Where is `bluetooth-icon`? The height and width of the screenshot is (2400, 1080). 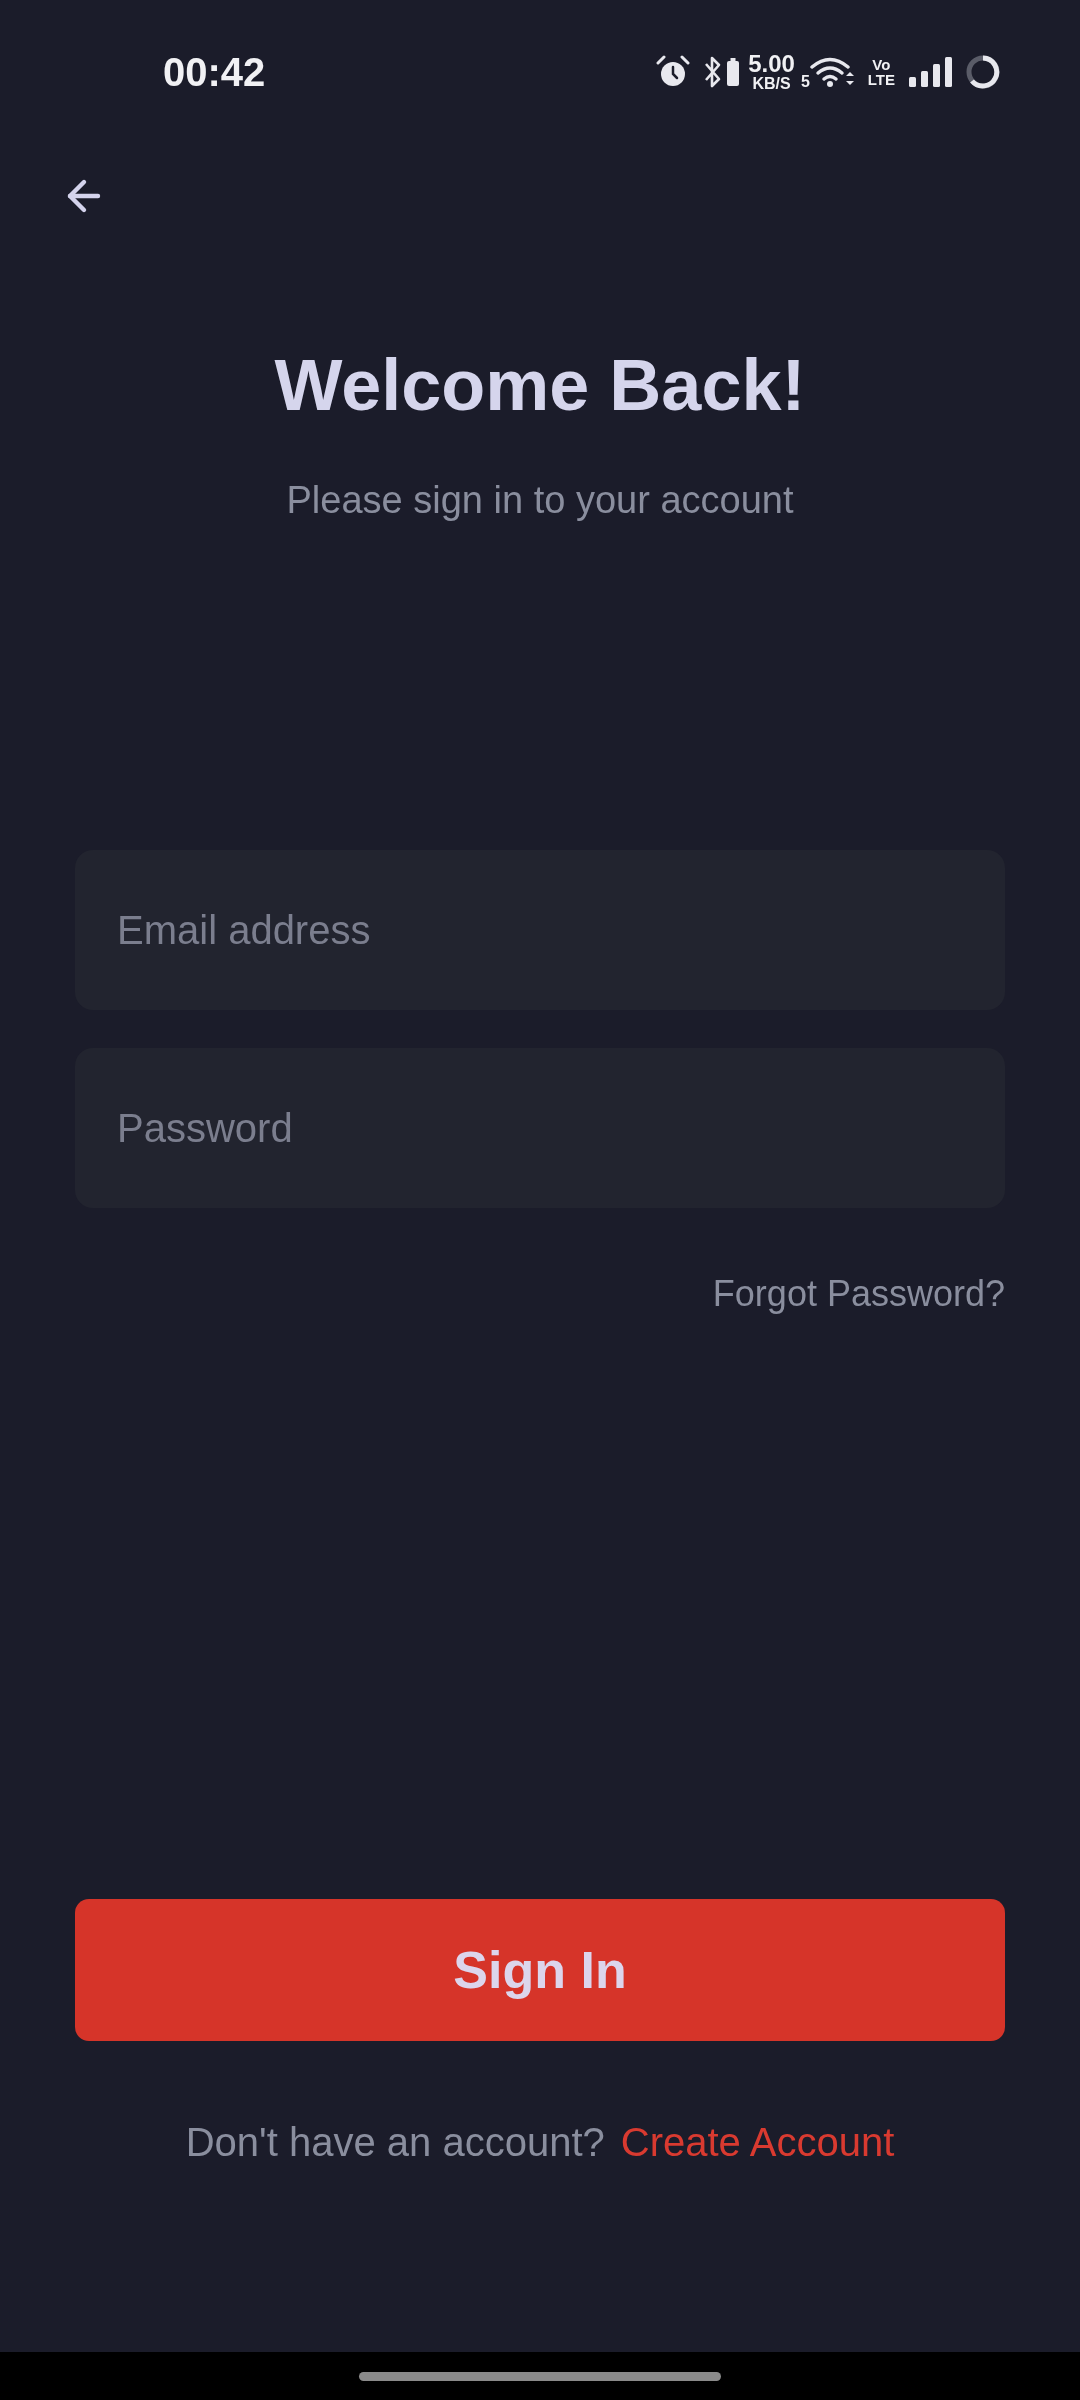
bluetooth-icon is located at coordinates (713, 72).